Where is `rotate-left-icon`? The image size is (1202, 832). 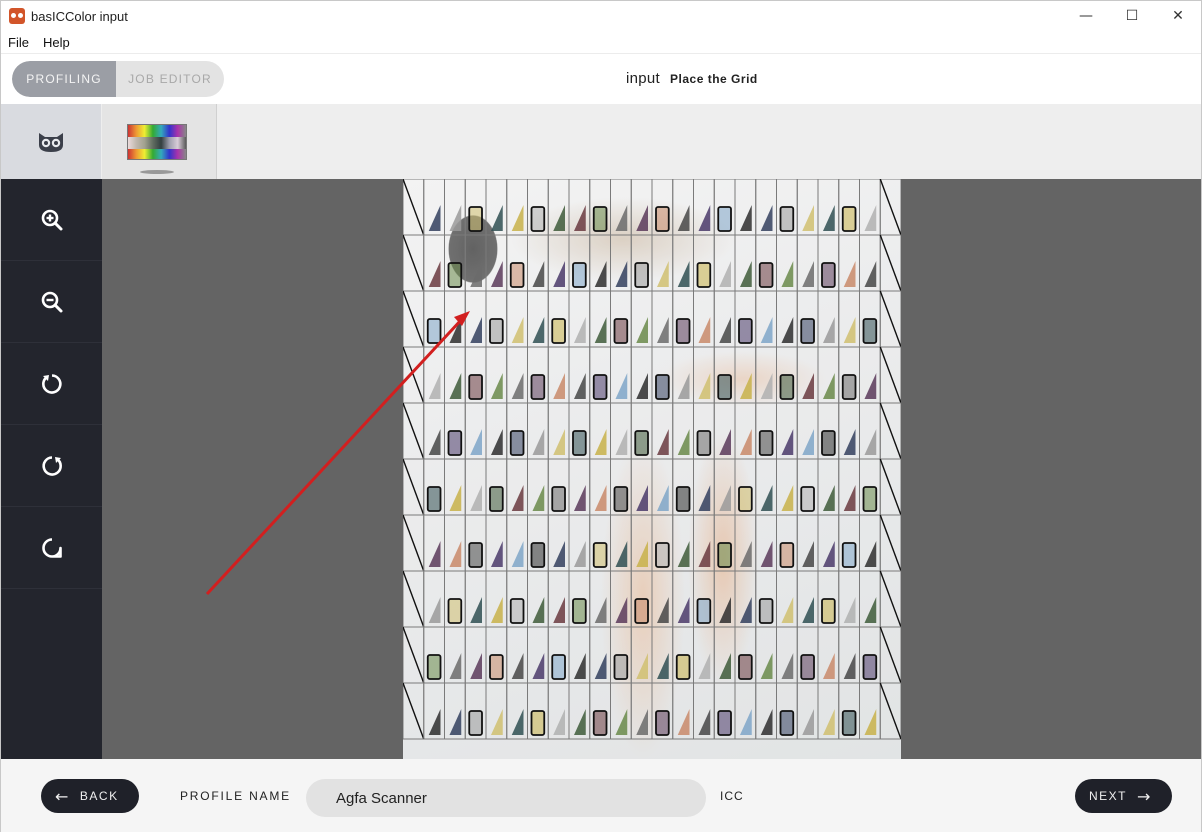 rotate-left-icon is located at coordinates (51, 383).